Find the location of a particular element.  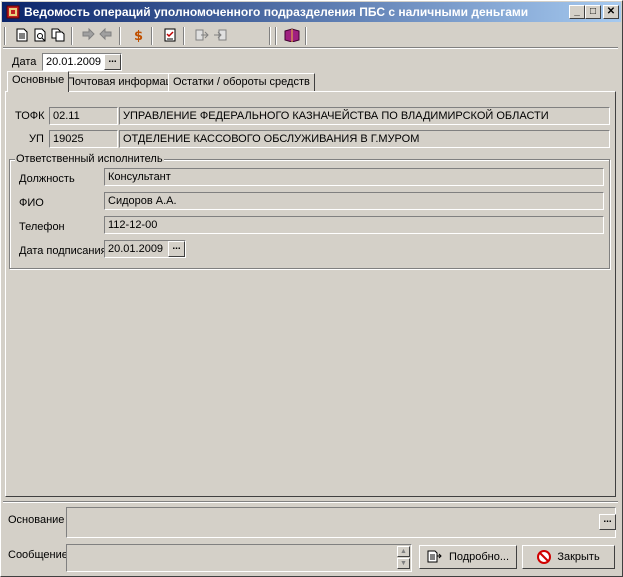

executor-group-title: Ответственный исполнитель is located at coordinates (89, 159).